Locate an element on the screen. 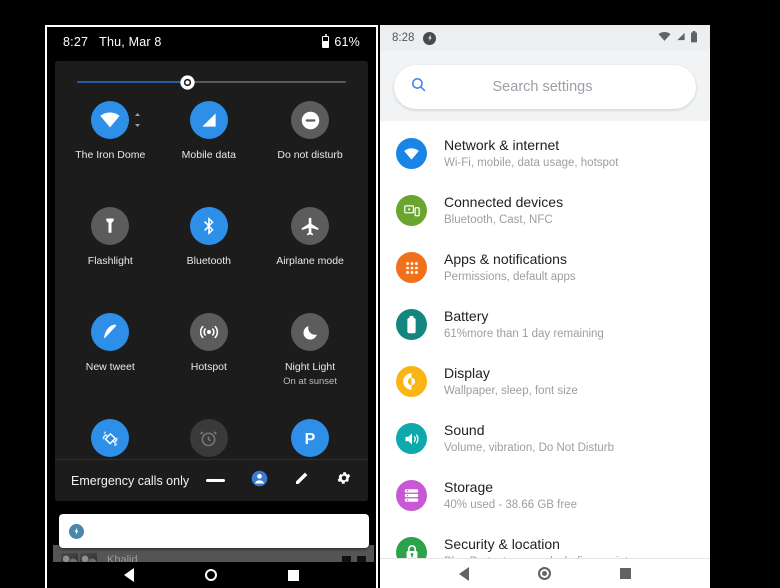  settings-row-display: Display Wallpaper, sleep, font size is located at coordinates (545, 381).